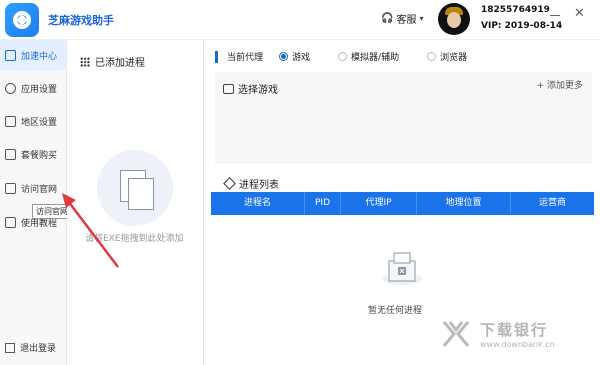 The width and height of the screenshot is (600, 365). I want to click on minimize-button, so click(555, 15).